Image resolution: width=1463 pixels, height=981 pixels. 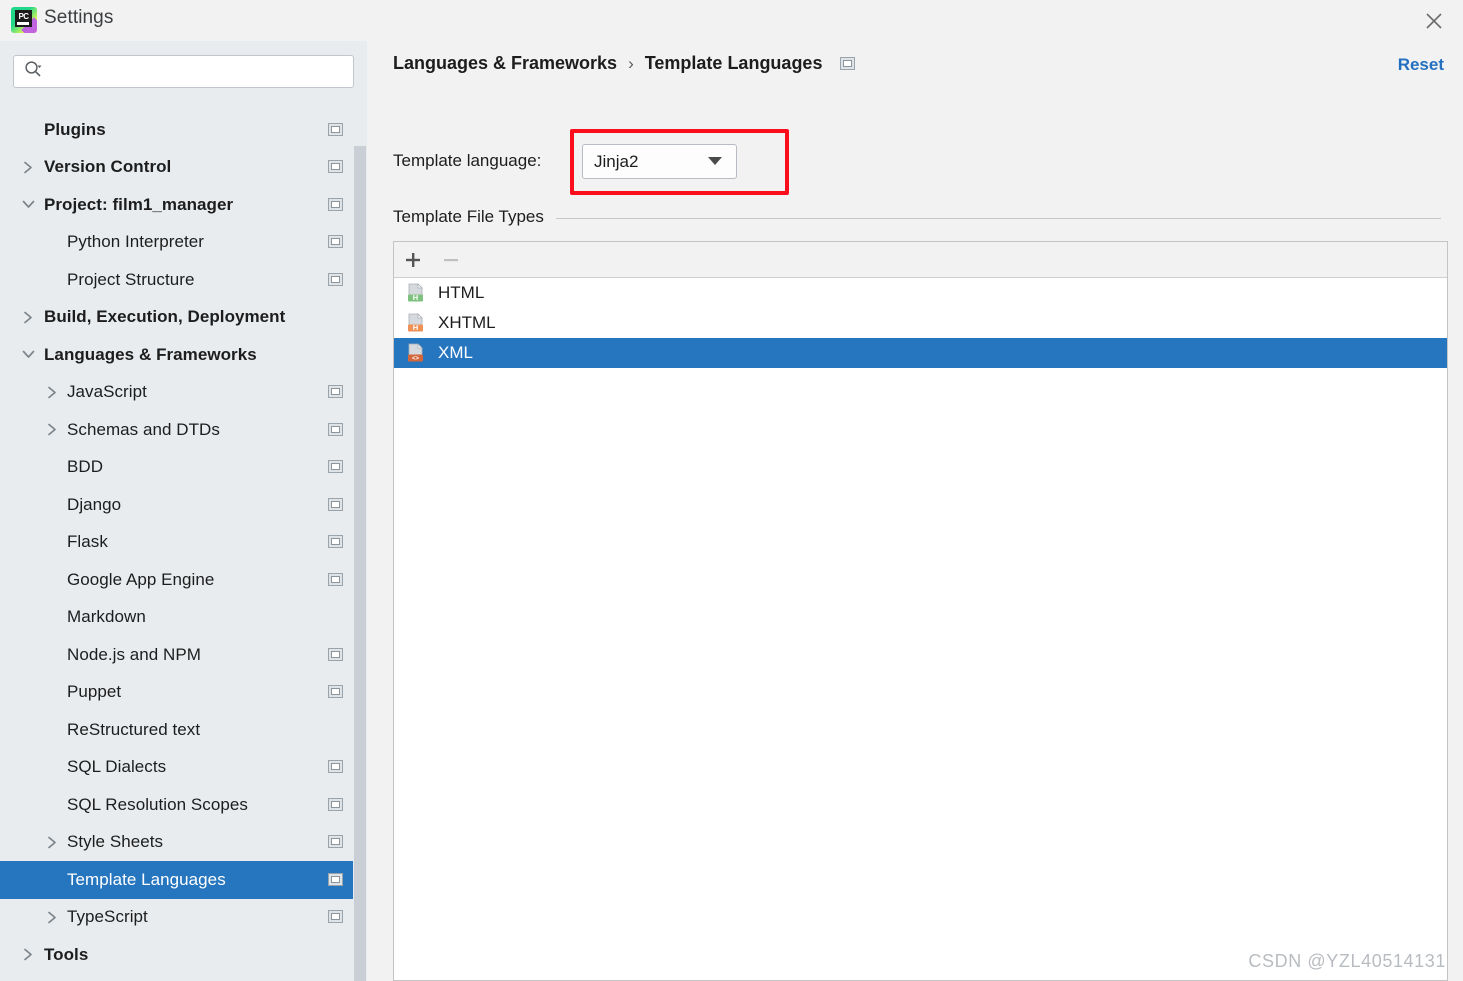 I want to click on xhtml-file-icon: H, so click(x=416, y=323).